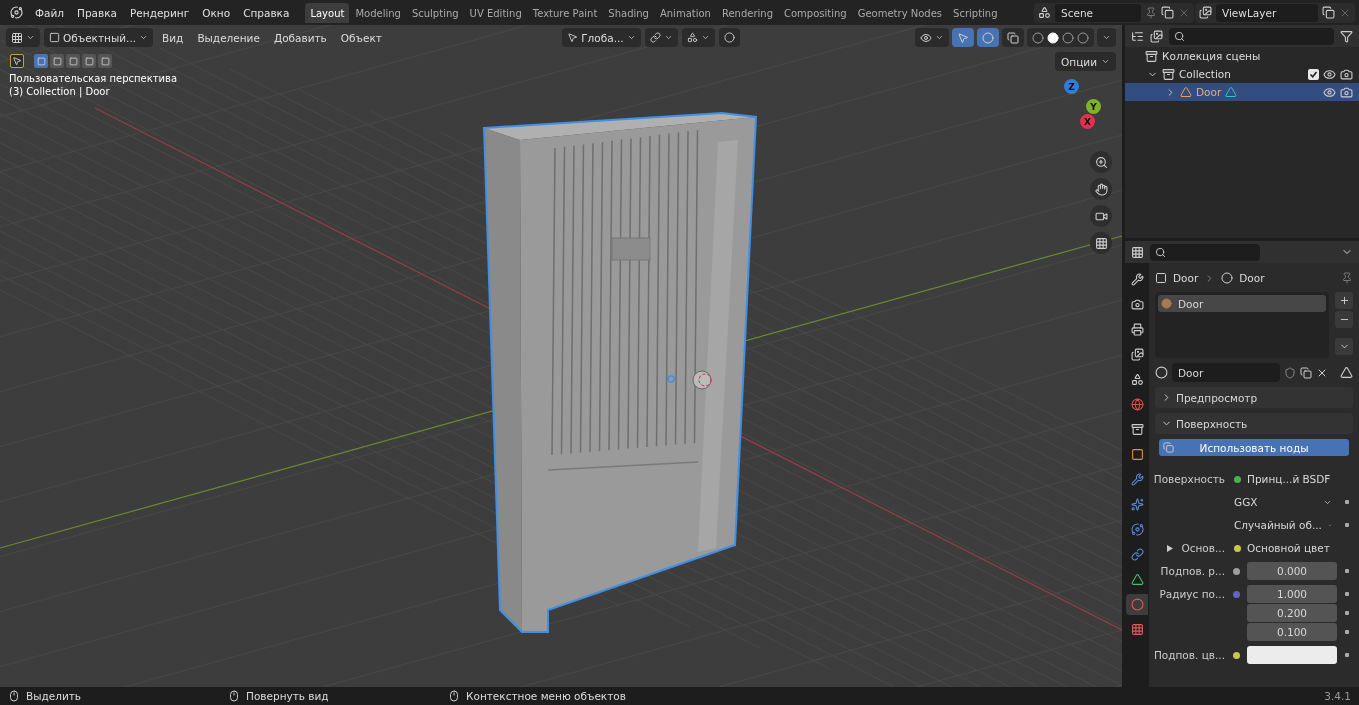 The image size is (1359, 705). What do you see at coordinates (1087, 121) in the screenshot?
I see `axis-handle: X` at bounding box center [1087, 121].